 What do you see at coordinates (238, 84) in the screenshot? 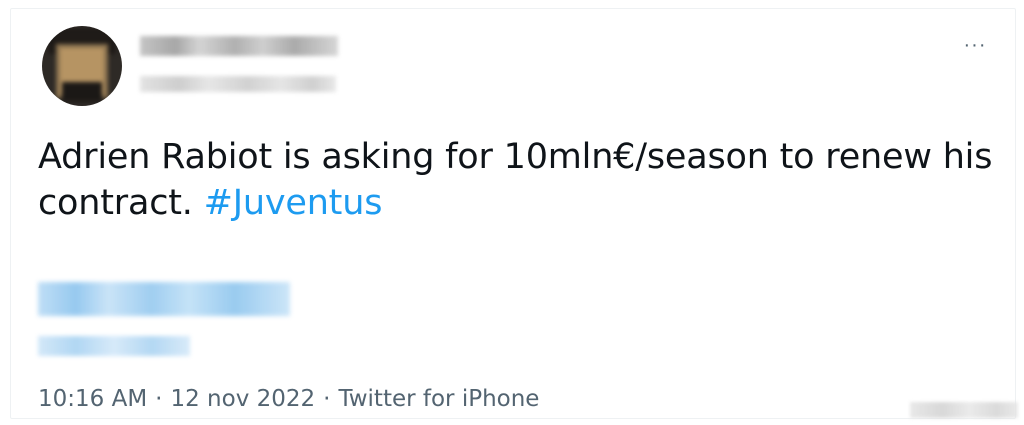
I see `blurred-username` at bounding box center [238, 84].